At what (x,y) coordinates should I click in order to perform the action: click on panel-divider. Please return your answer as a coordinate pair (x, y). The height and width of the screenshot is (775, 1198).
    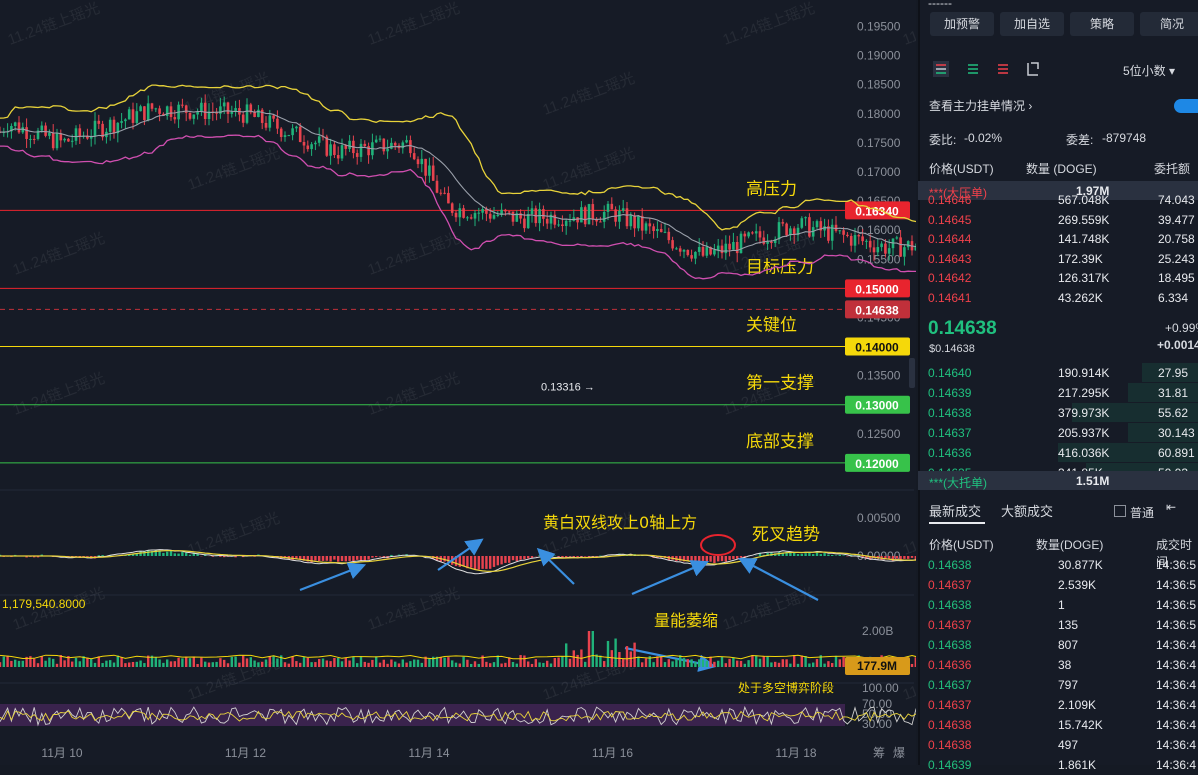
    Looking at the image, I should click on (919, 382).